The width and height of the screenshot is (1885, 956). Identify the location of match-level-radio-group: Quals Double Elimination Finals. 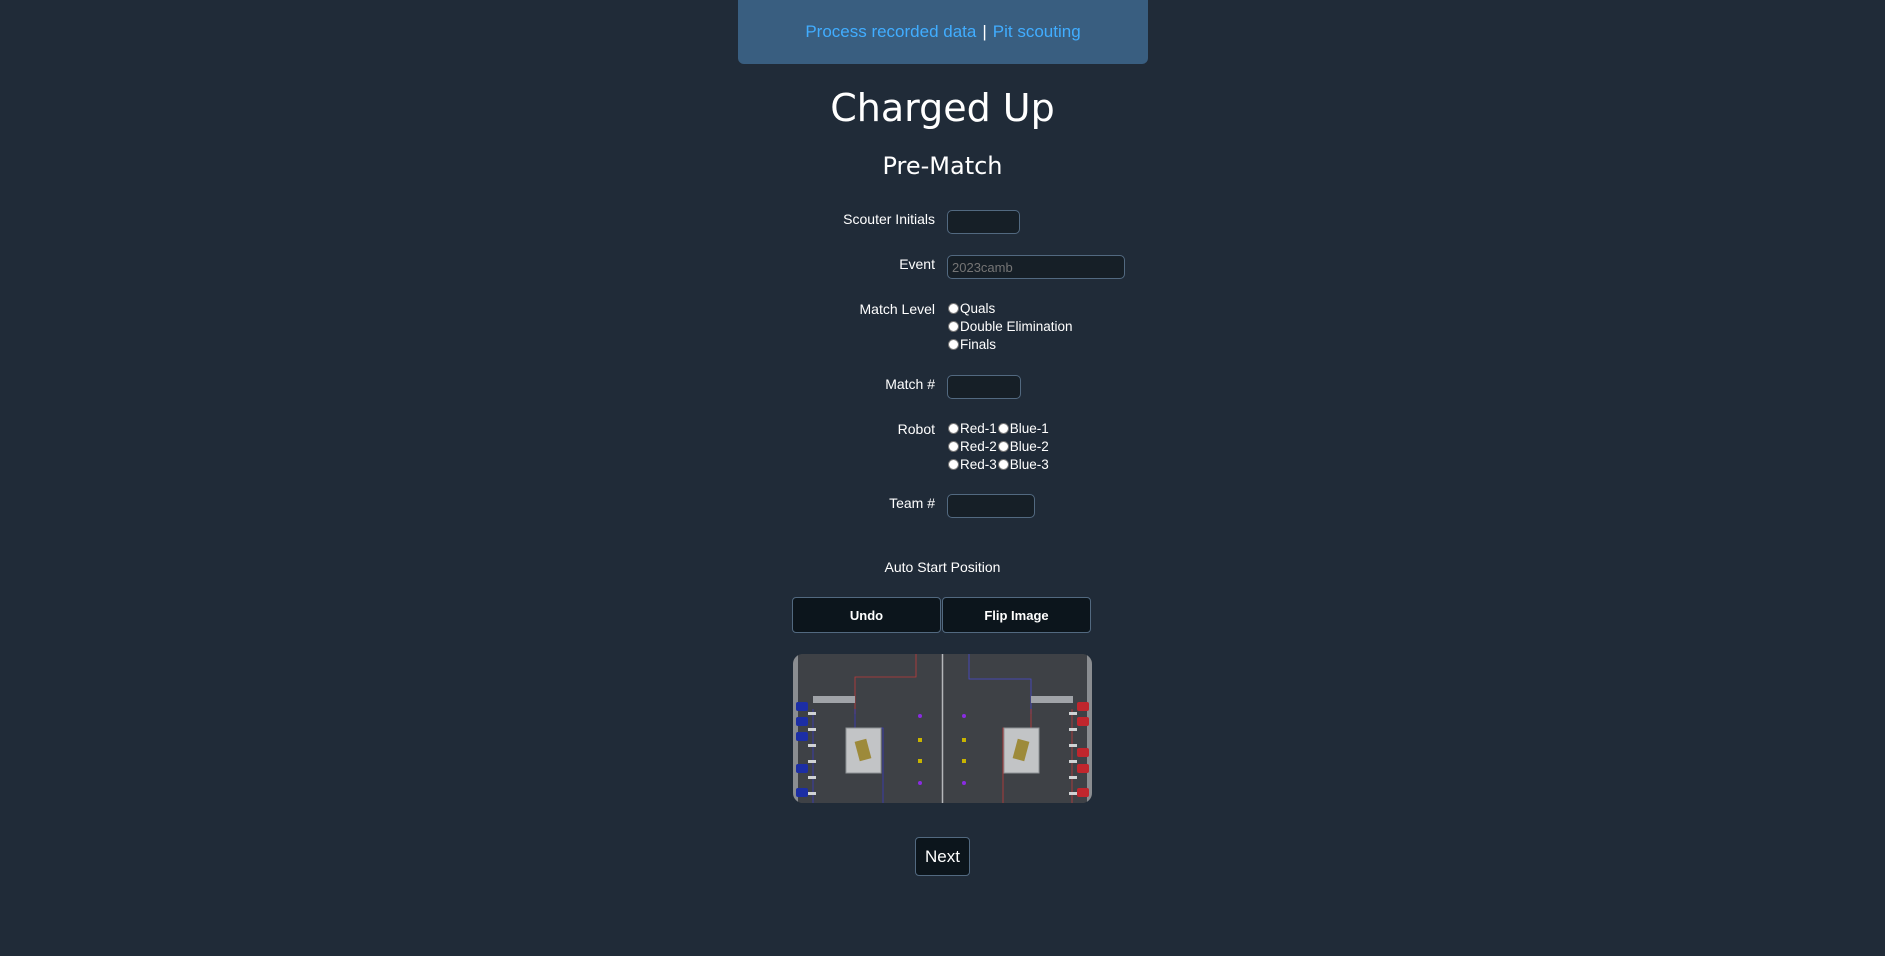
(1010, 326).